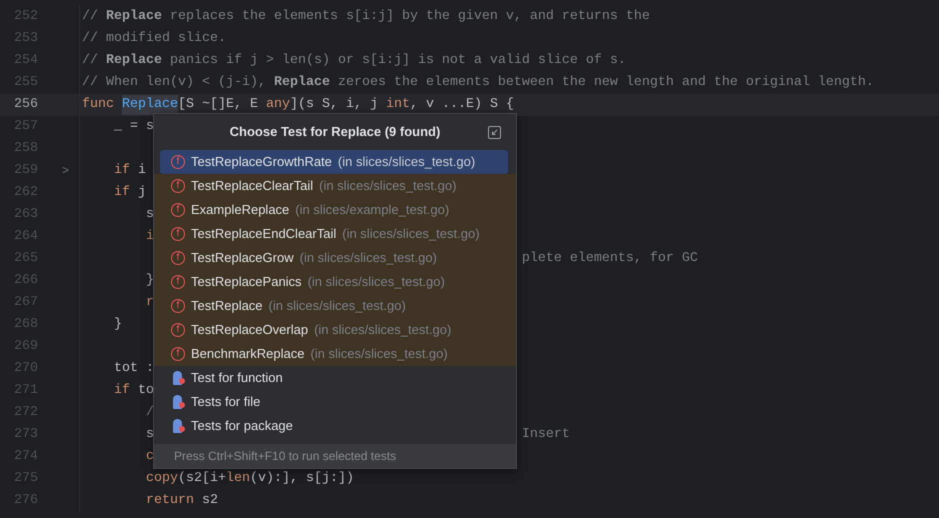  Describe the element at coordinates (181, 501) in the screenshot. I see `code-line: return s2` at that location.